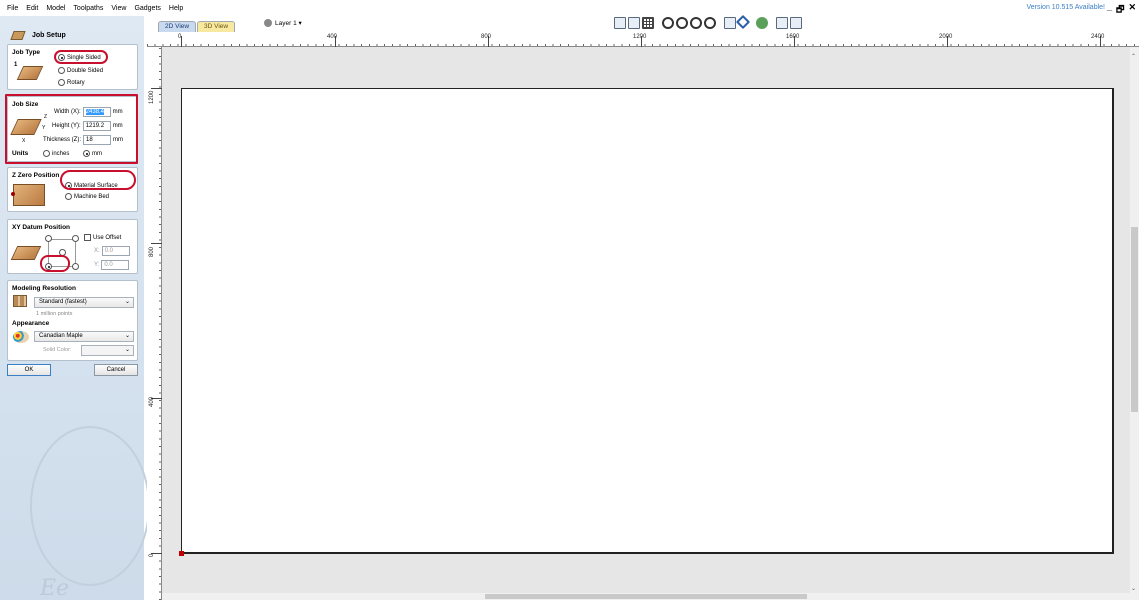 This screenshot has width=1139, height=600. I want to click on annotation-box, so click(71, 129).